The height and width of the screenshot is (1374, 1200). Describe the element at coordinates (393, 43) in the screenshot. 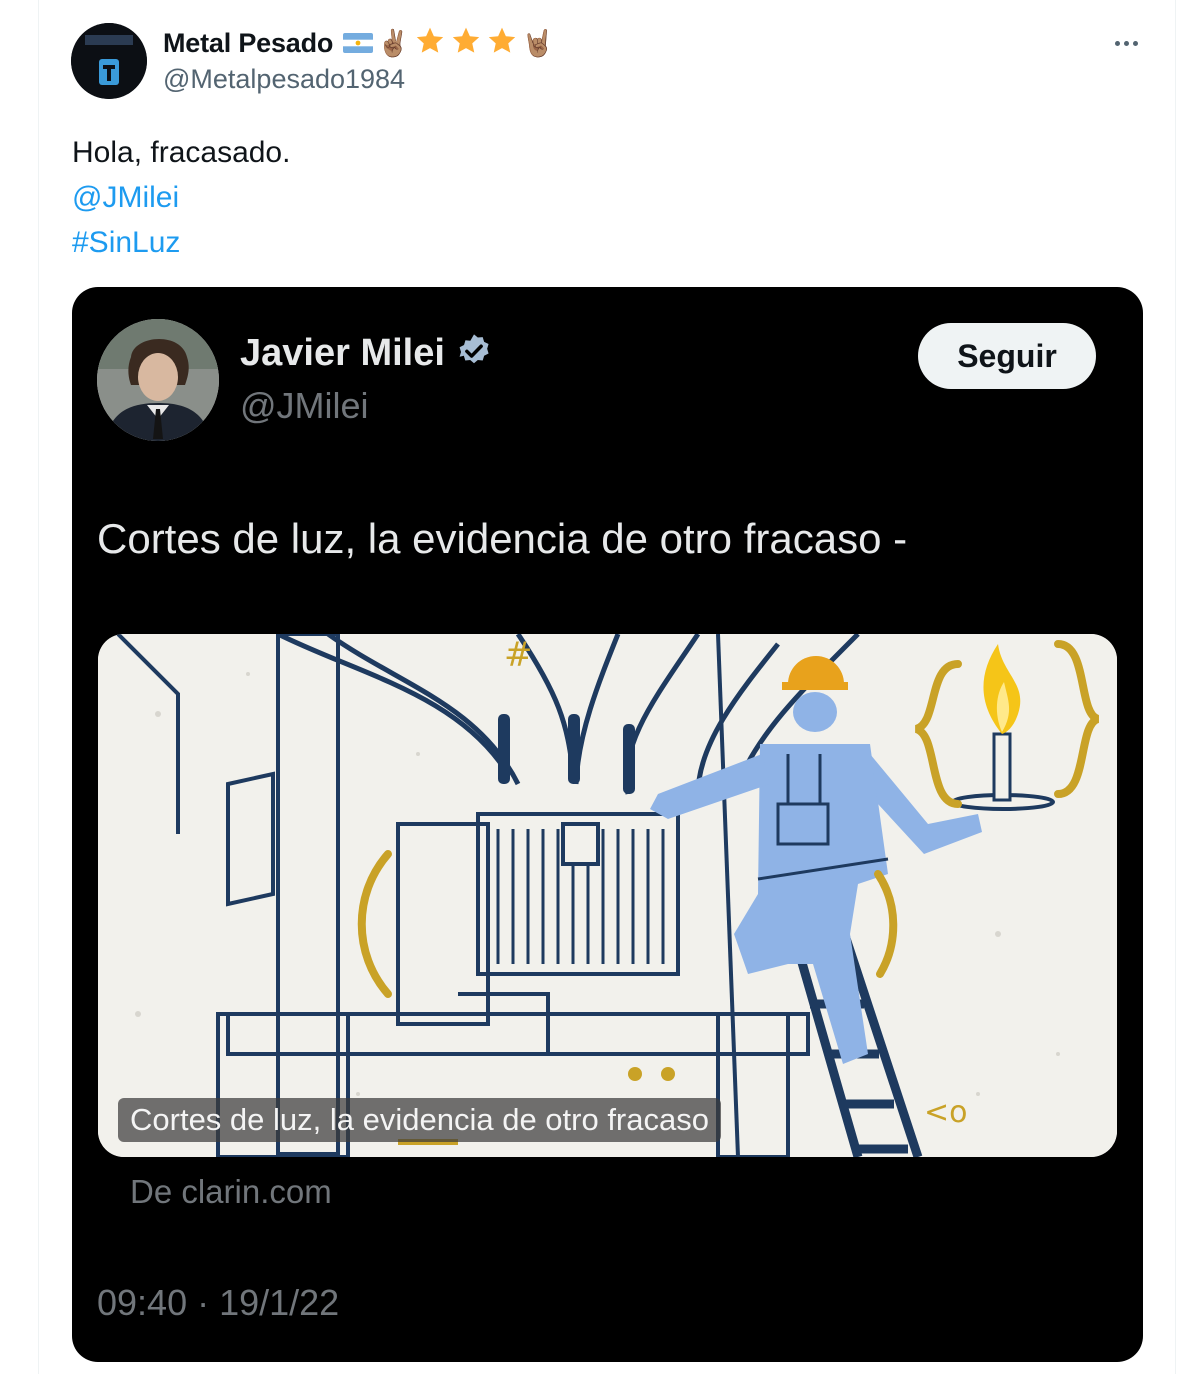

I see `victory-hand-icon: ✌🏽` at that location.